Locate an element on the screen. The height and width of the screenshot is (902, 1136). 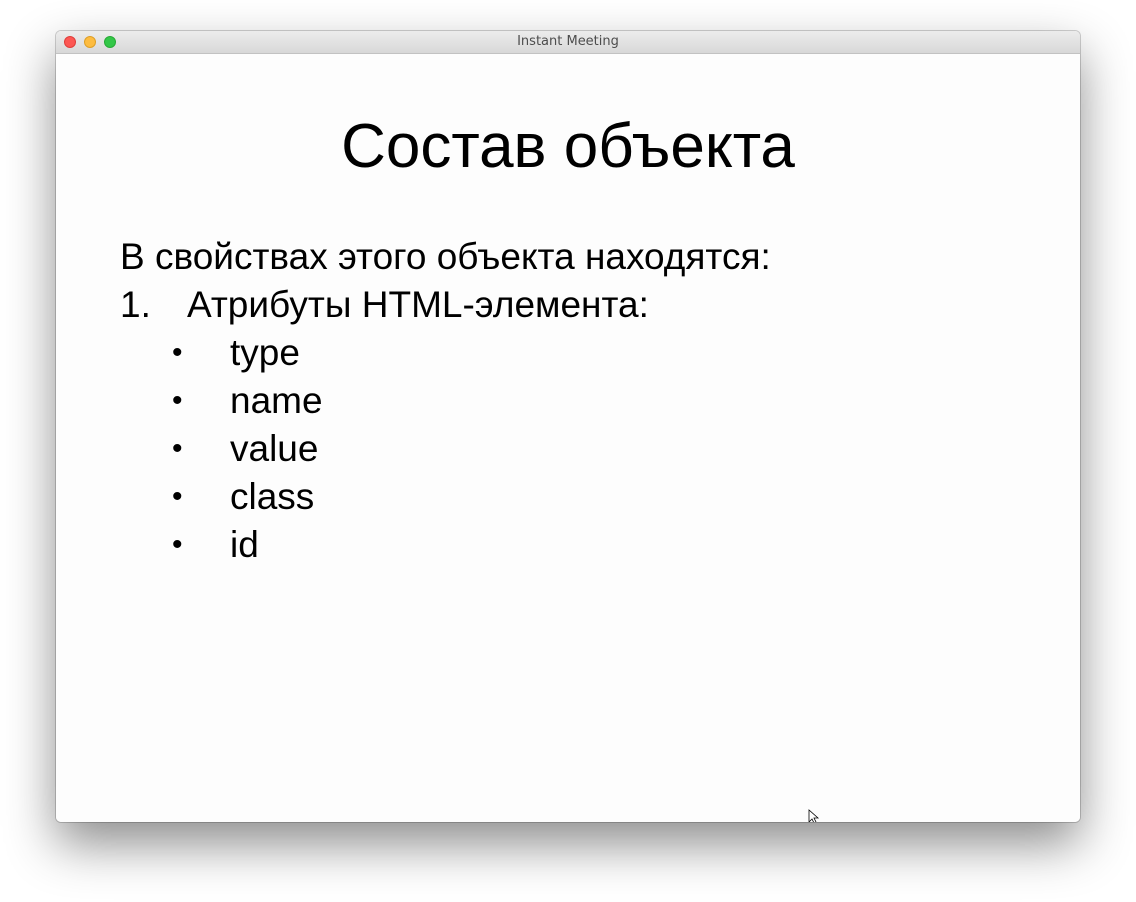
numbered-list-item: 1. Атрибуты HTML-элемента: is located at coordinates (384, 304).